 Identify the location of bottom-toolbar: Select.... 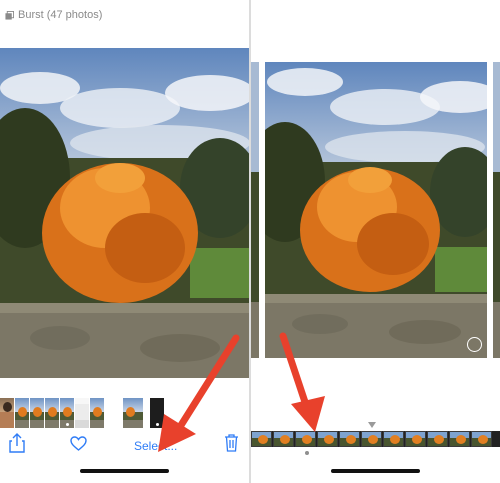
(124, 444).